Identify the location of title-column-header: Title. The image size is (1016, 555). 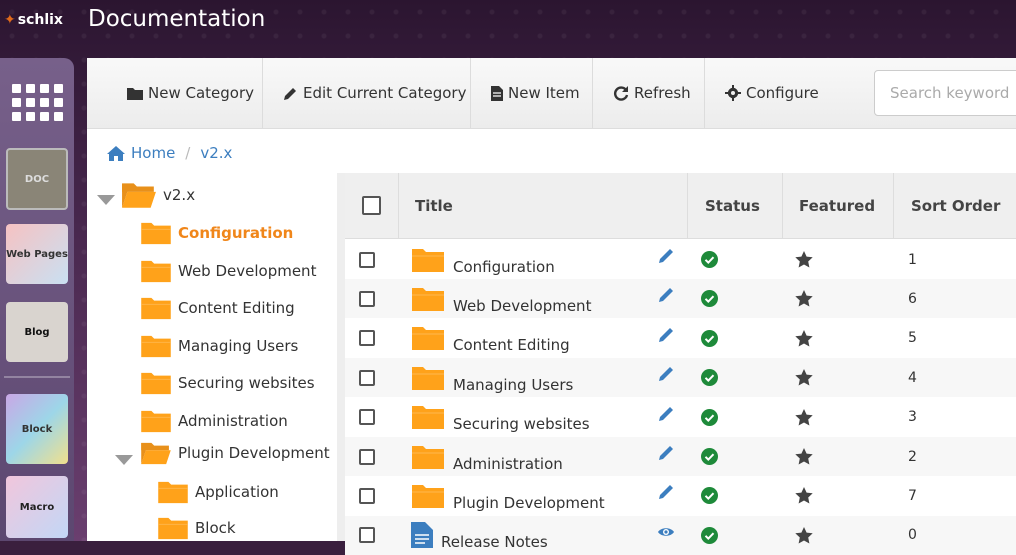
(543, 206).